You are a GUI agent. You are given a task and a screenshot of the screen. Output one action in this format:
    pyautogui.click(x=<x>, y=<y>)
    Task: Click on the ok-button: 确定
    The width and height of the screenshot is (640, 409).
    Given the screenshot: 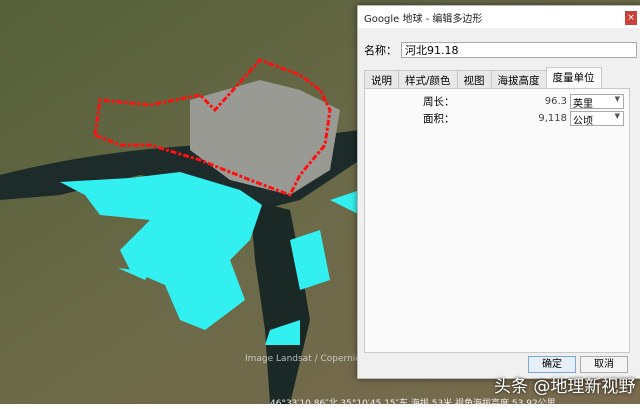 What is the action you would take?
    pyautogui.click(x=552, y=364)
    